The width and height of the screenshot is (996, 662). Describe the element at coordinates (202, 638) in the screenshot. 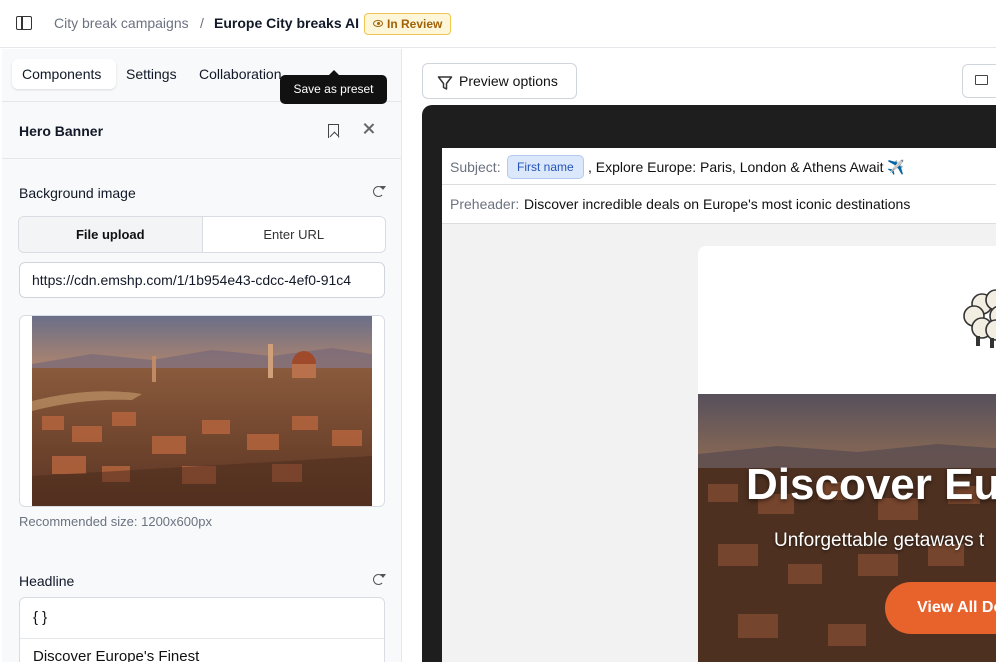

I see `divider` at that location.